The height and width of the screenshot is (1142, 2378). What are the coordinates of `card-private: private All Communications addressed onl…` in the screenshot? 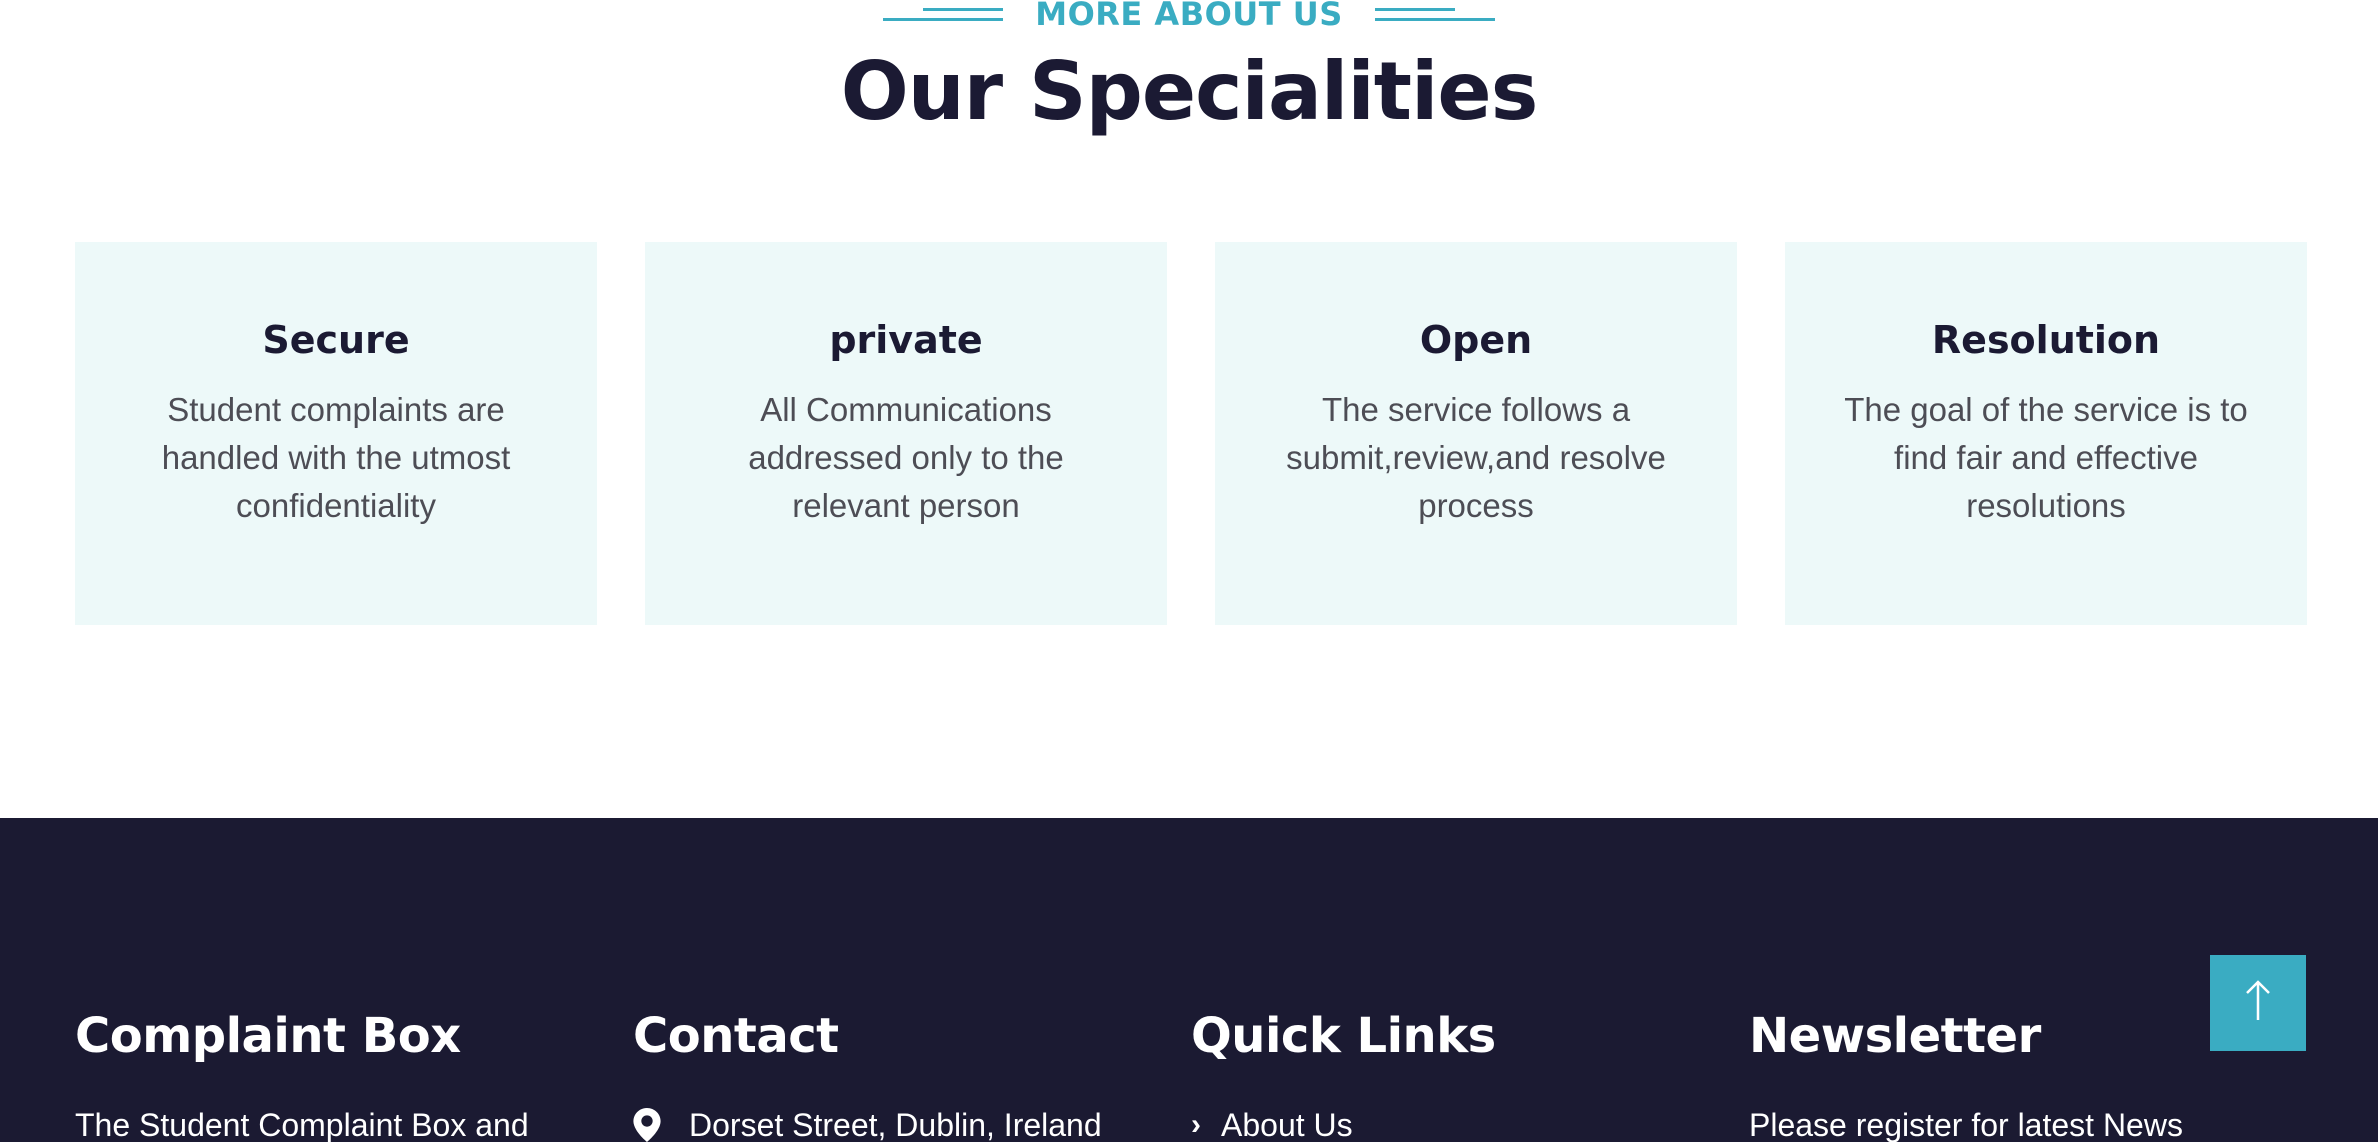 It's located at (906, 433).